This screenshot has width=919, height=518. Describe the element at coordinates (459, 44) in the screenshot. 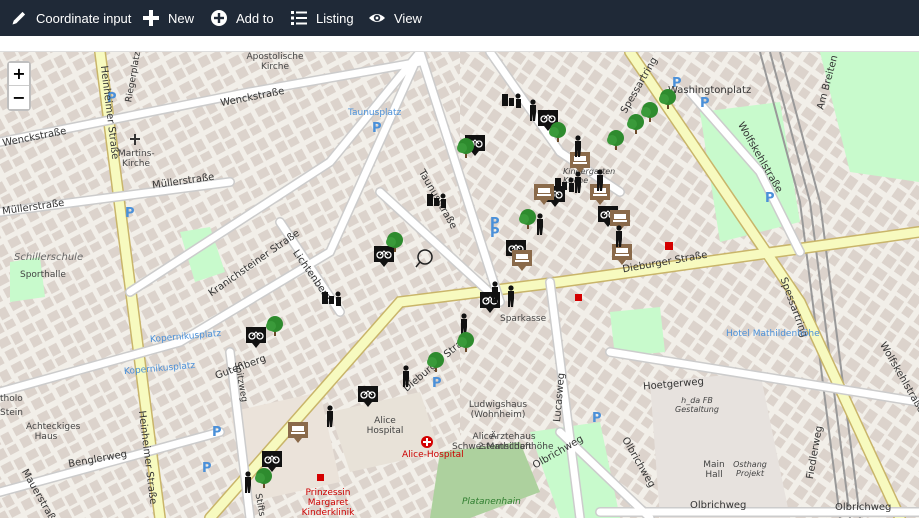

I see `toolbar-spacer` at that location.